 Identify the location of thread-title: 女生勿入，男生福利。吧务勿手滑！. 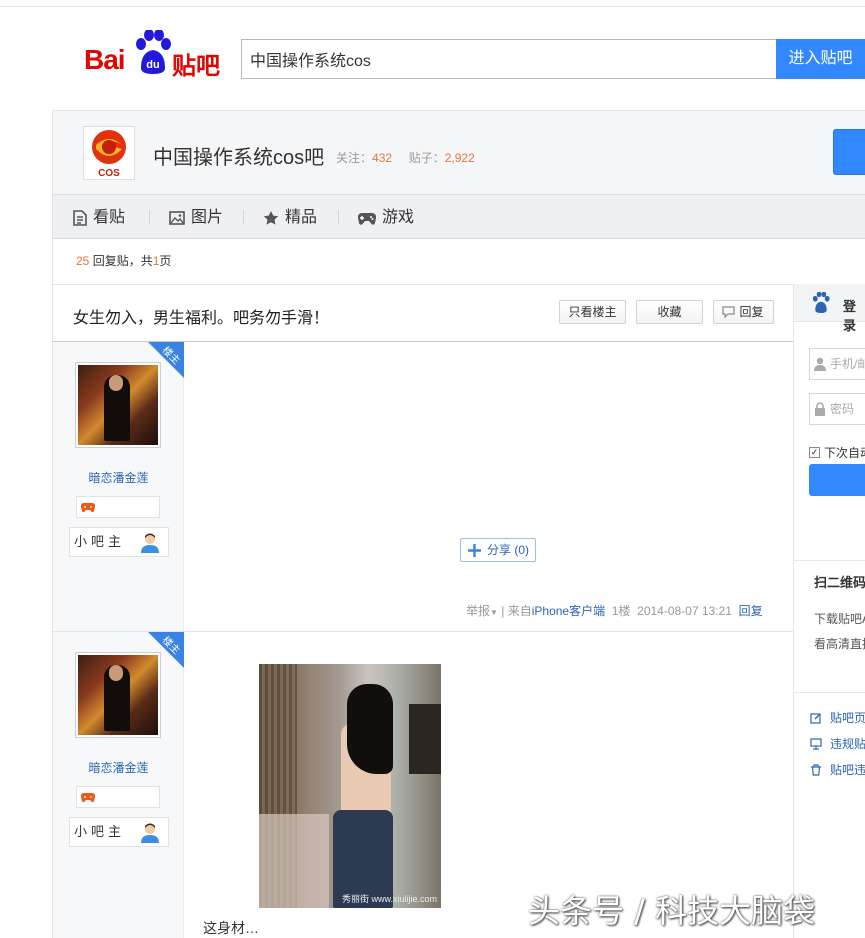
(201, 318).